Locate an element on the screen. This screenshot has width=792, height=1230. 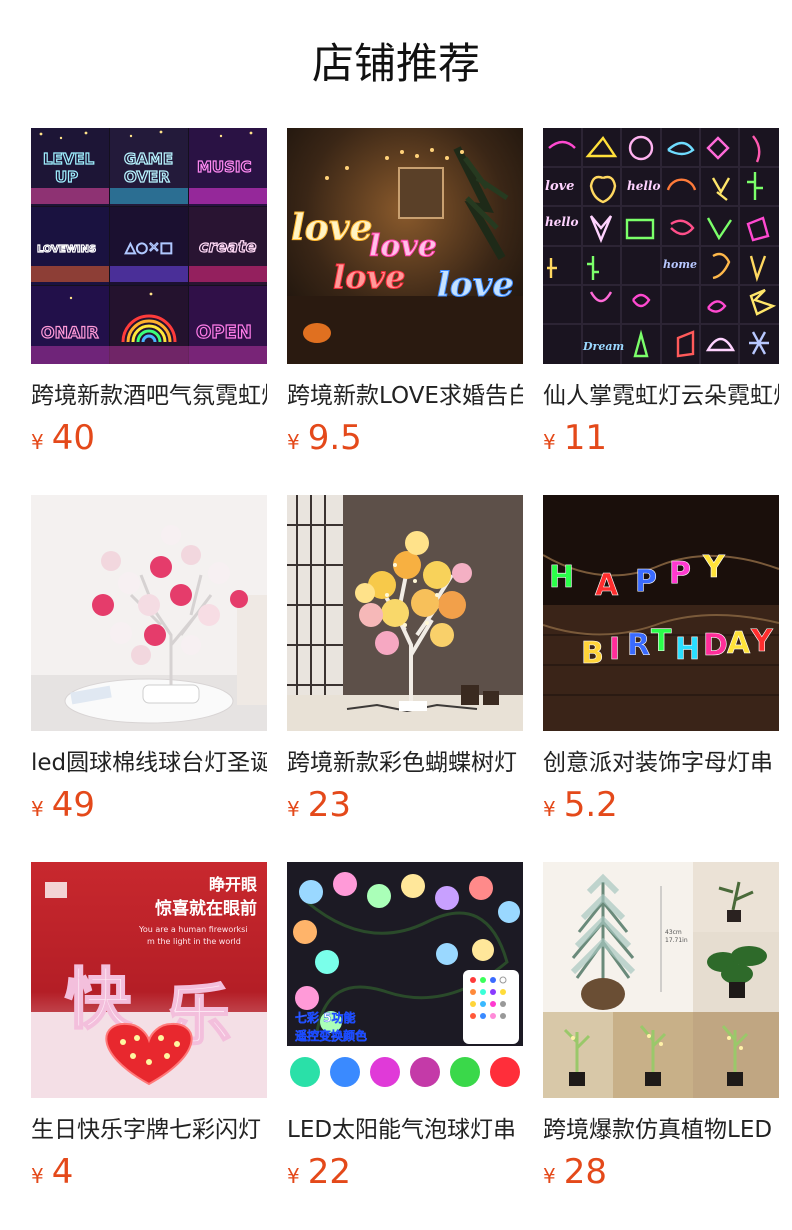
product-name: 跨境爆款仿真植物LED is located at coordinates (661, 1130).